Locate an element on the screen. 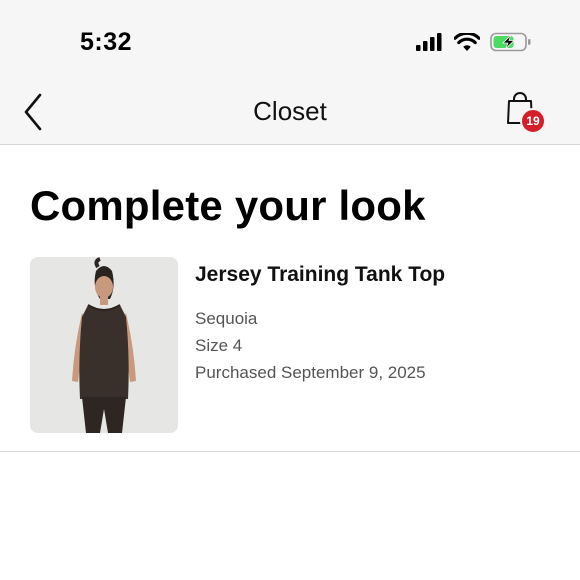  status-time: 5:32 is located at coordinates (106, 42).